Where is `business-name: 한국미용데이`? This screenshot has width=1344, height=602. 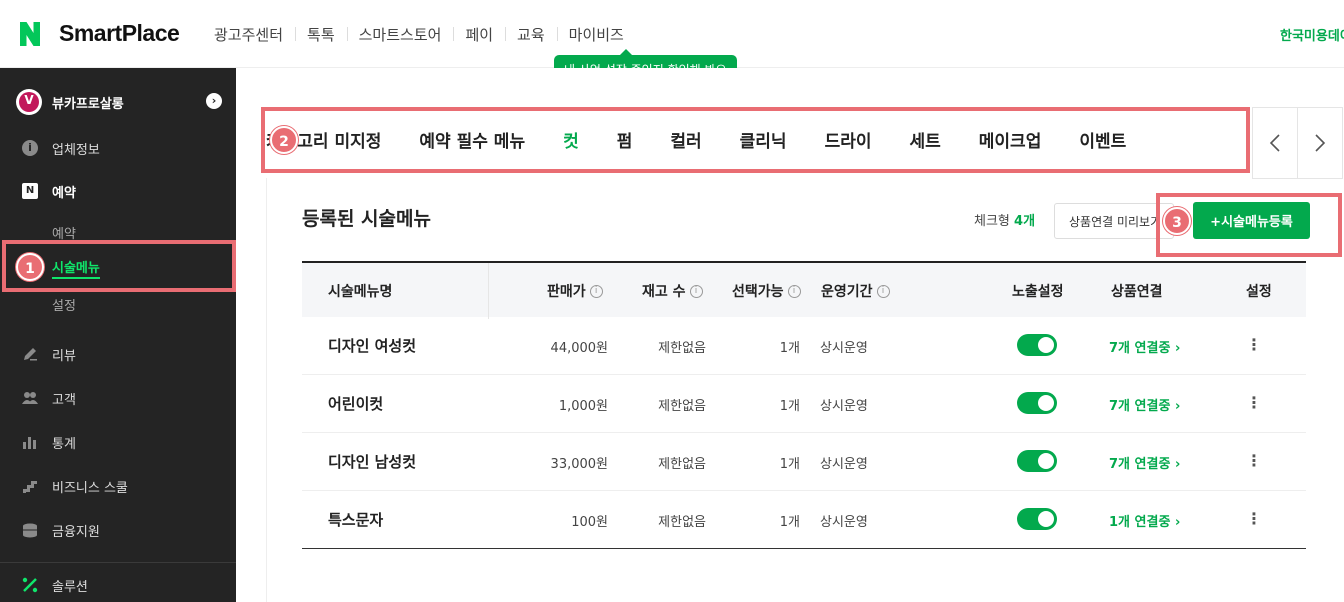
business-name: 한국미용데이 is located at coordinates (1312, 34).